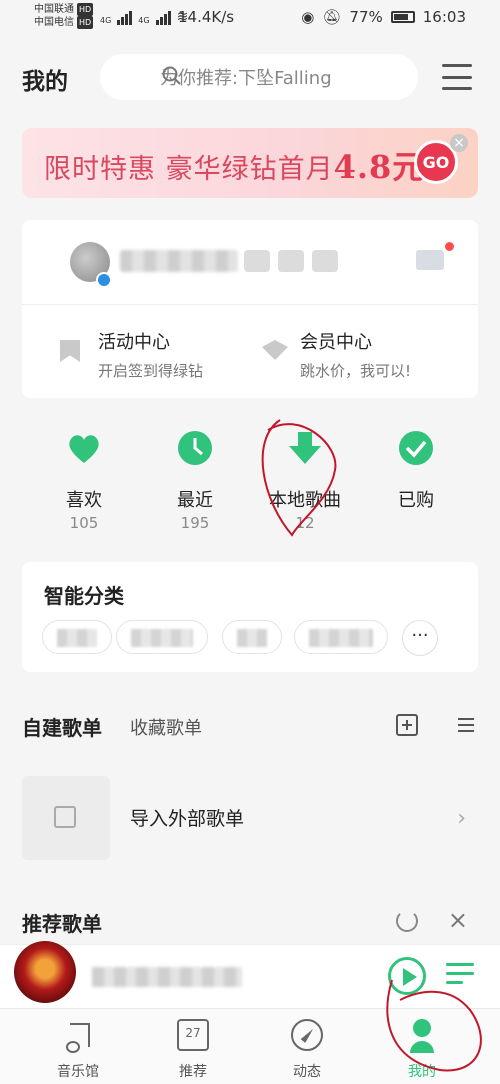 This screenshot has height=1084, width=500. I want to click on search-input: 为你推荐:下坠Falling, so click(259, 77).